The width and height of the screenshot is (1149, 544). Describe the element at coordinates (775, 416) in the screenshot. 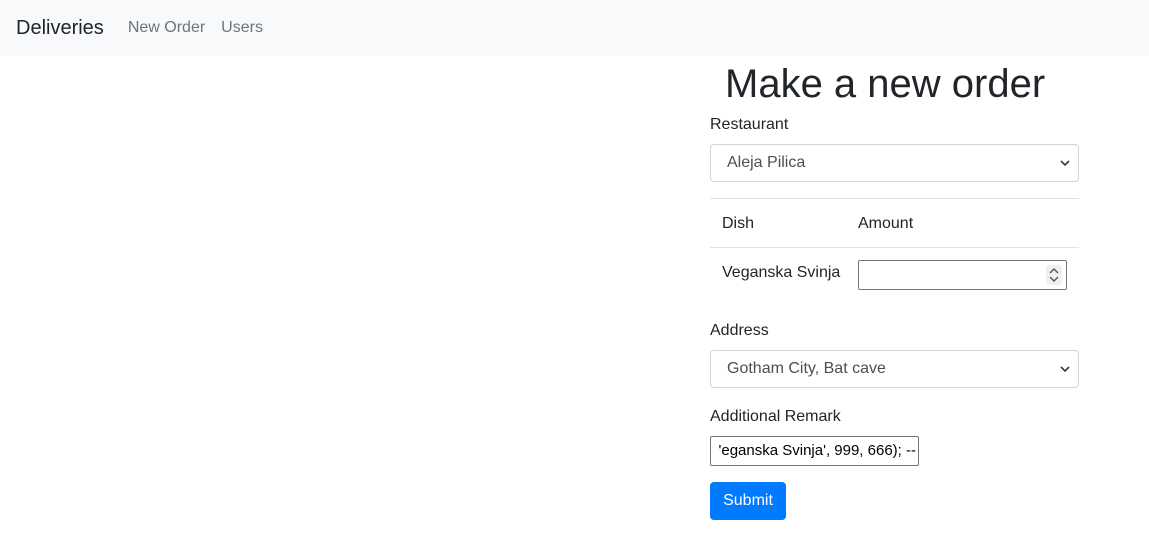

I see `remark-label: Additional Remark` at that location.